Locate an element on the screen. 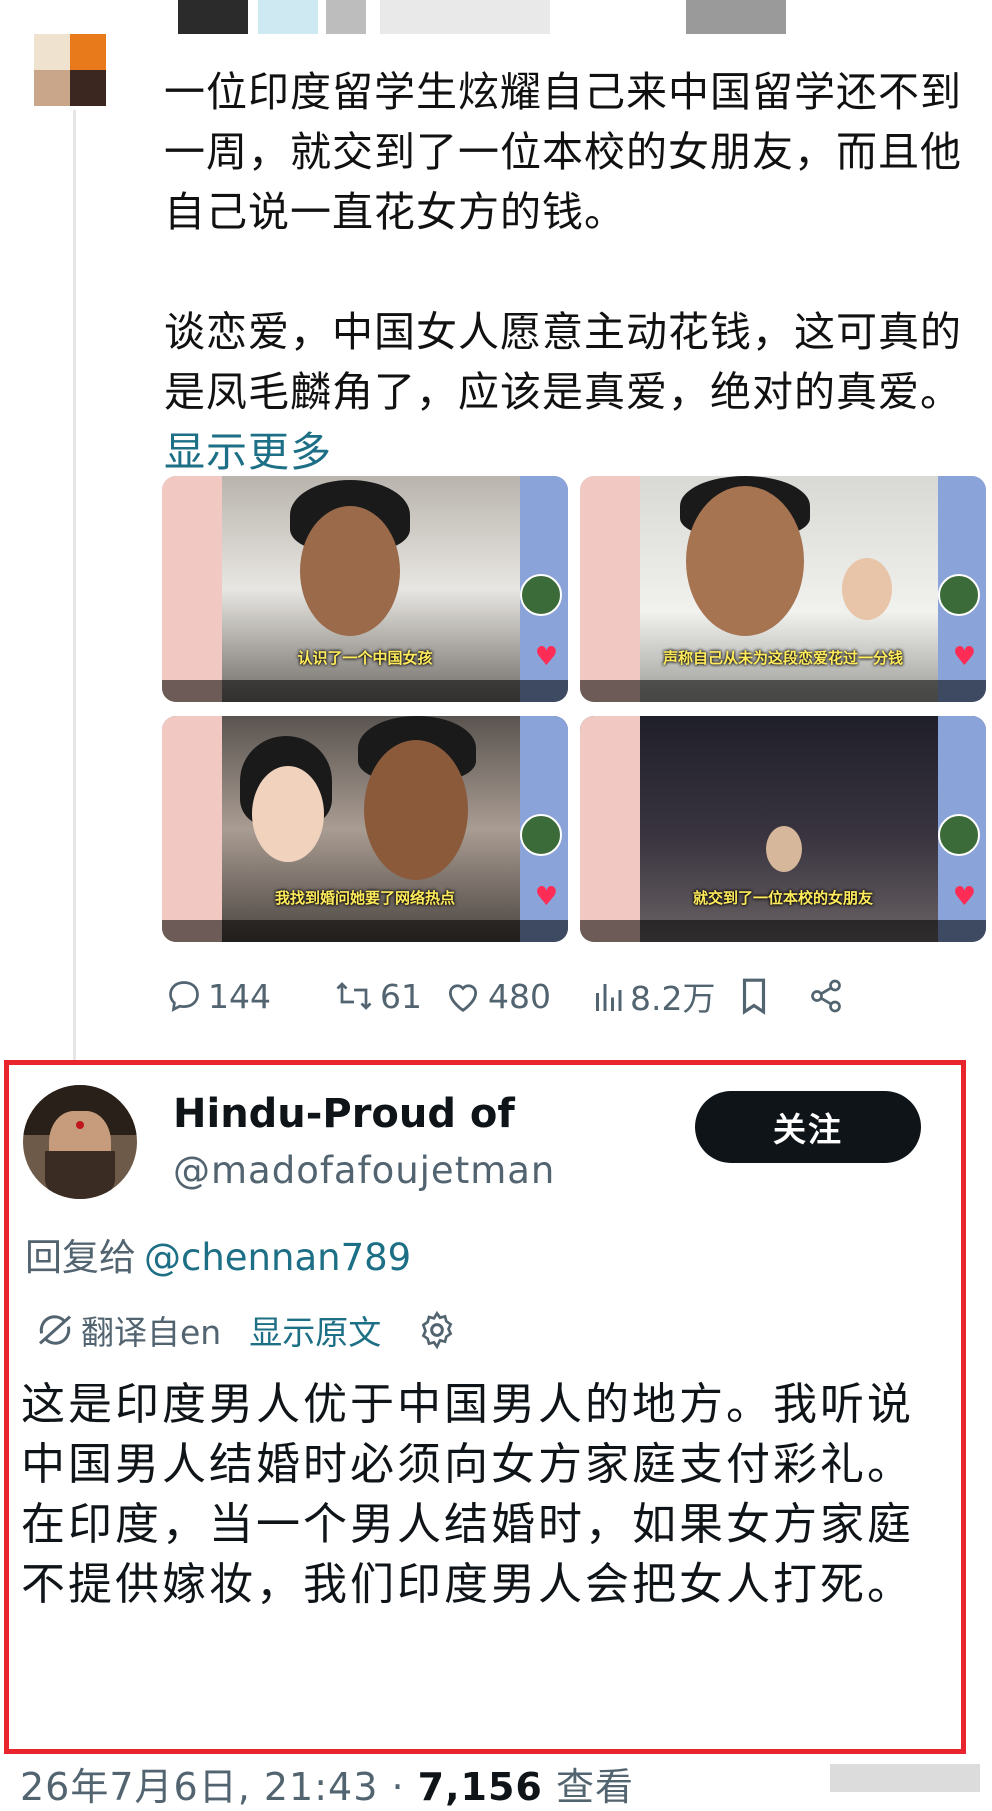 The width and height of the screenshot is (992, 1811). view-count: 7,156 is located at coordinates (480, 1787).